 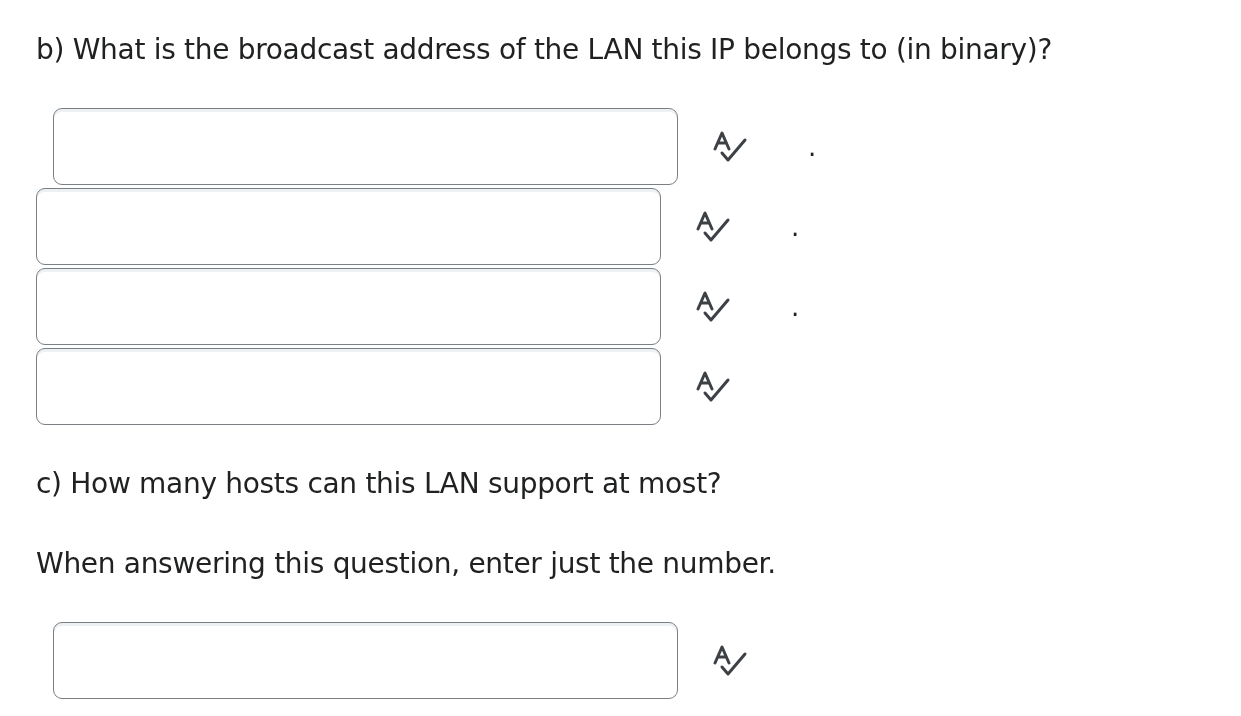 What do you see at coordinates (406, 564) in the screenshot?
I see `instruction-text: When answering this question, enter just the number.` at bounding box center [406, 564].